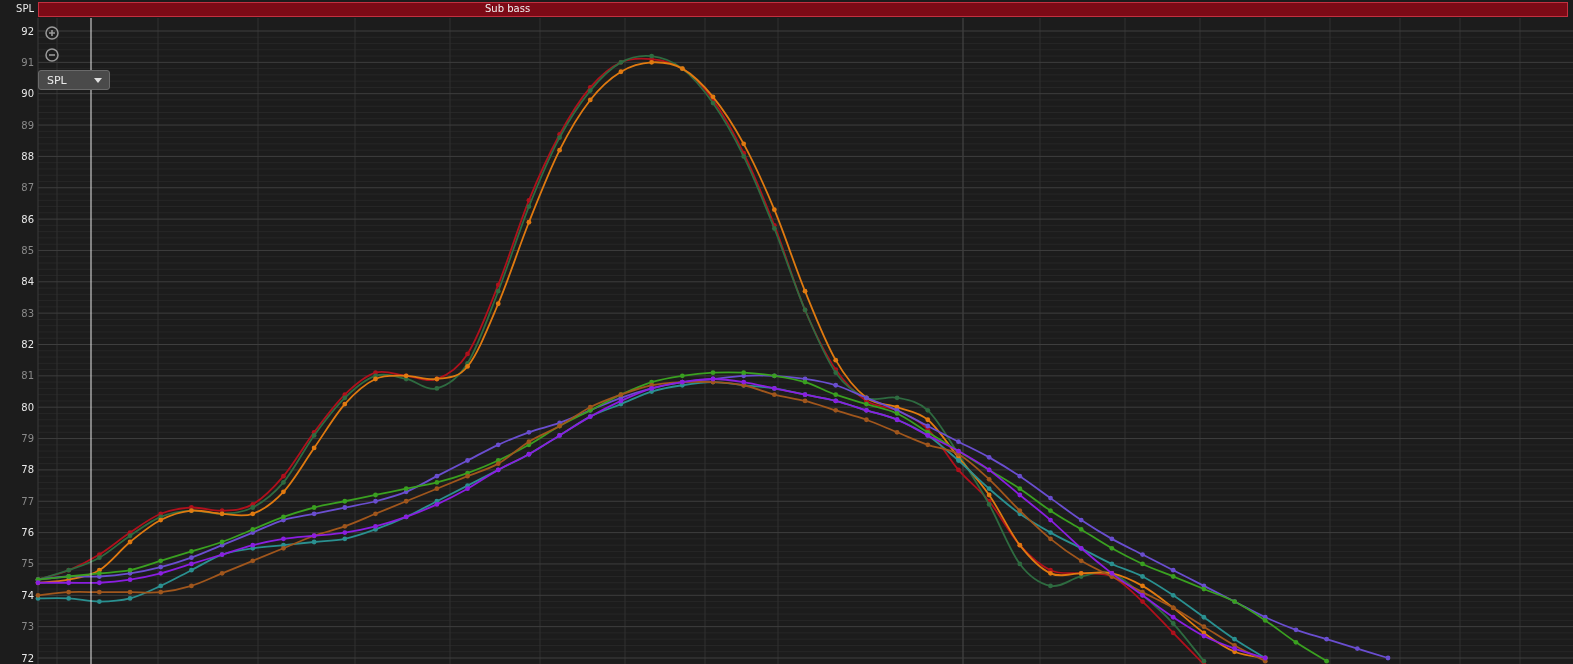 The width and height of the screenshot is (1573, 664). I want to click on measure-dropdown: SPL, so click(74, 80).